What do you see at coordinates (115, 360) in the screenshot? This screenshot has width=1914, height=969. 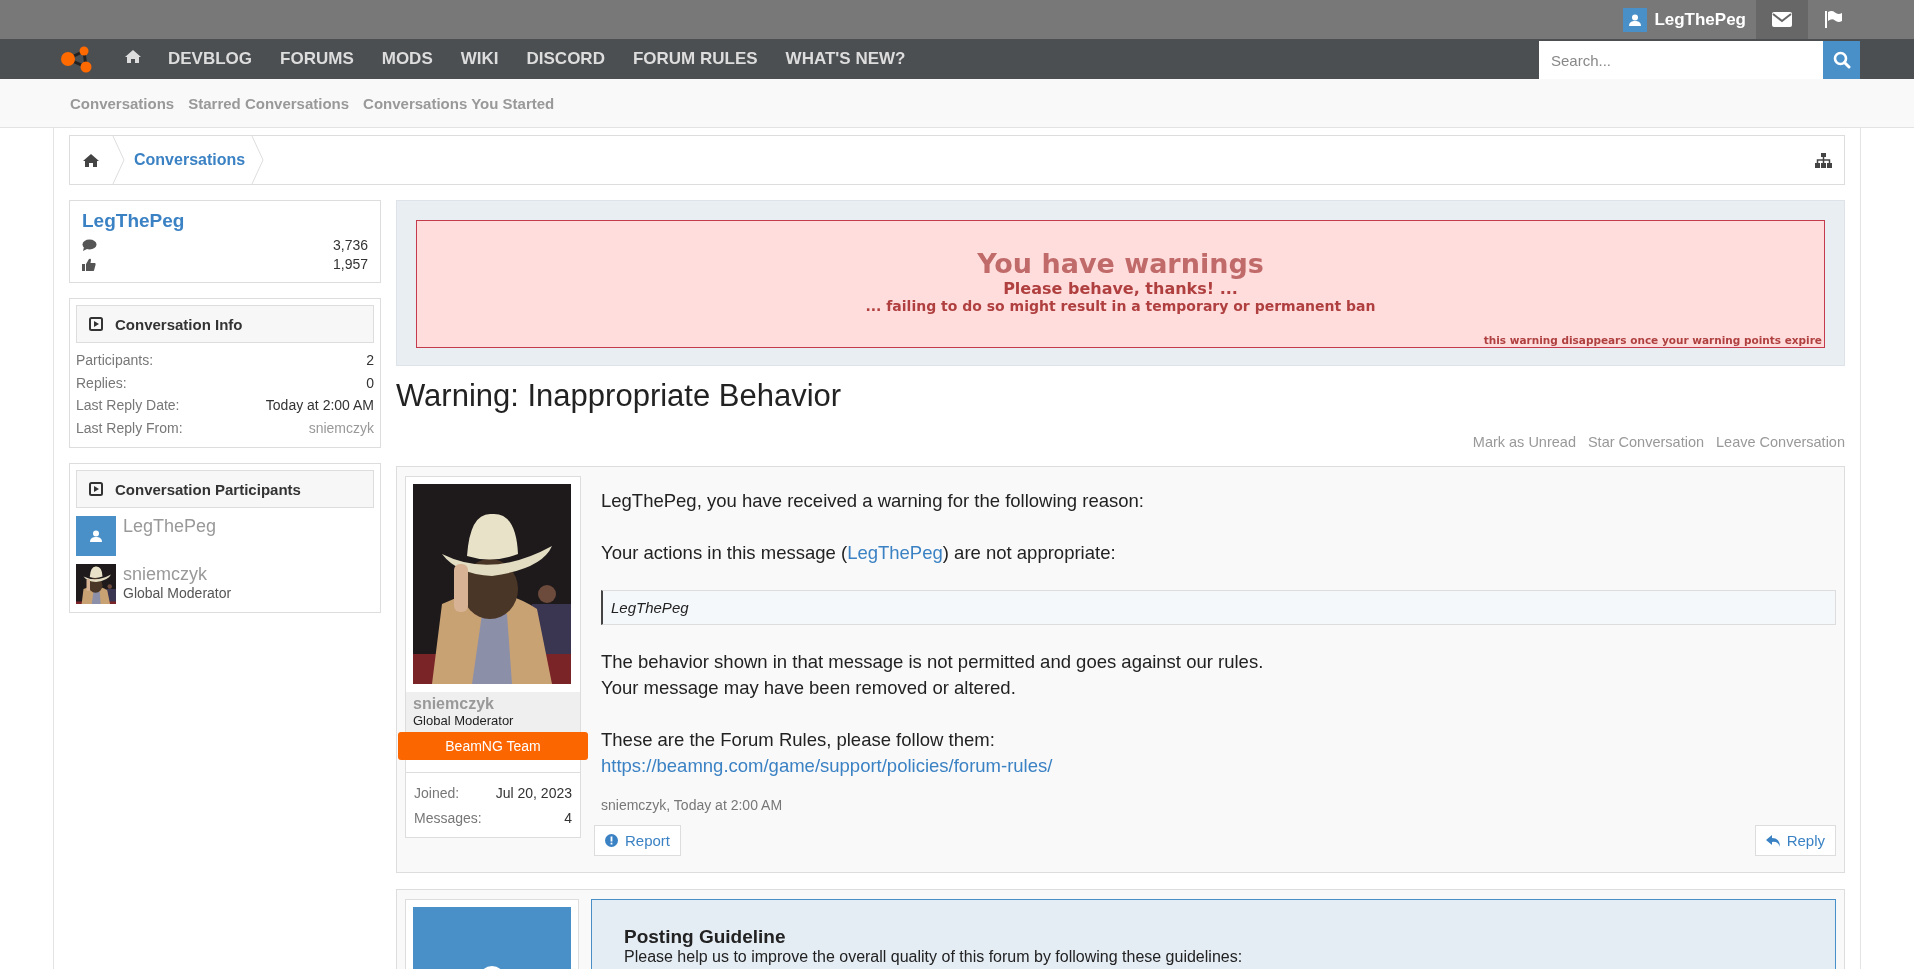 I see `info-label: Participants:` at bounding box center [115, 360].